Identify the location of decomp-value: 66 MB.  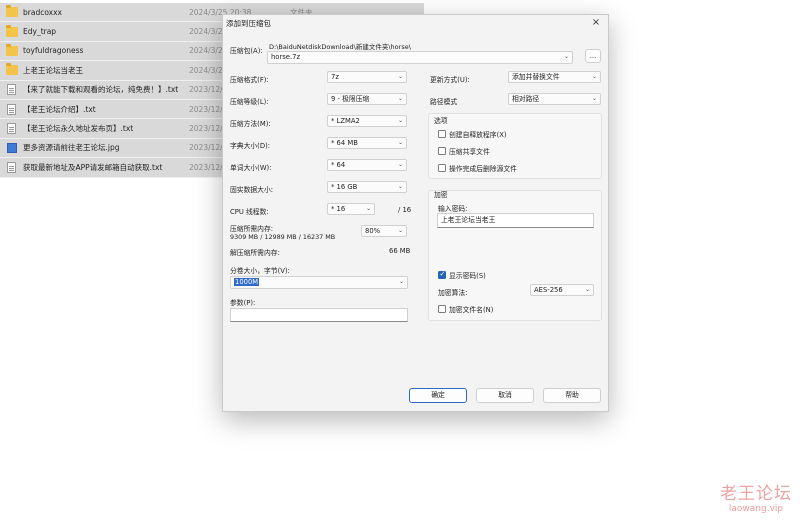
(400, 251).